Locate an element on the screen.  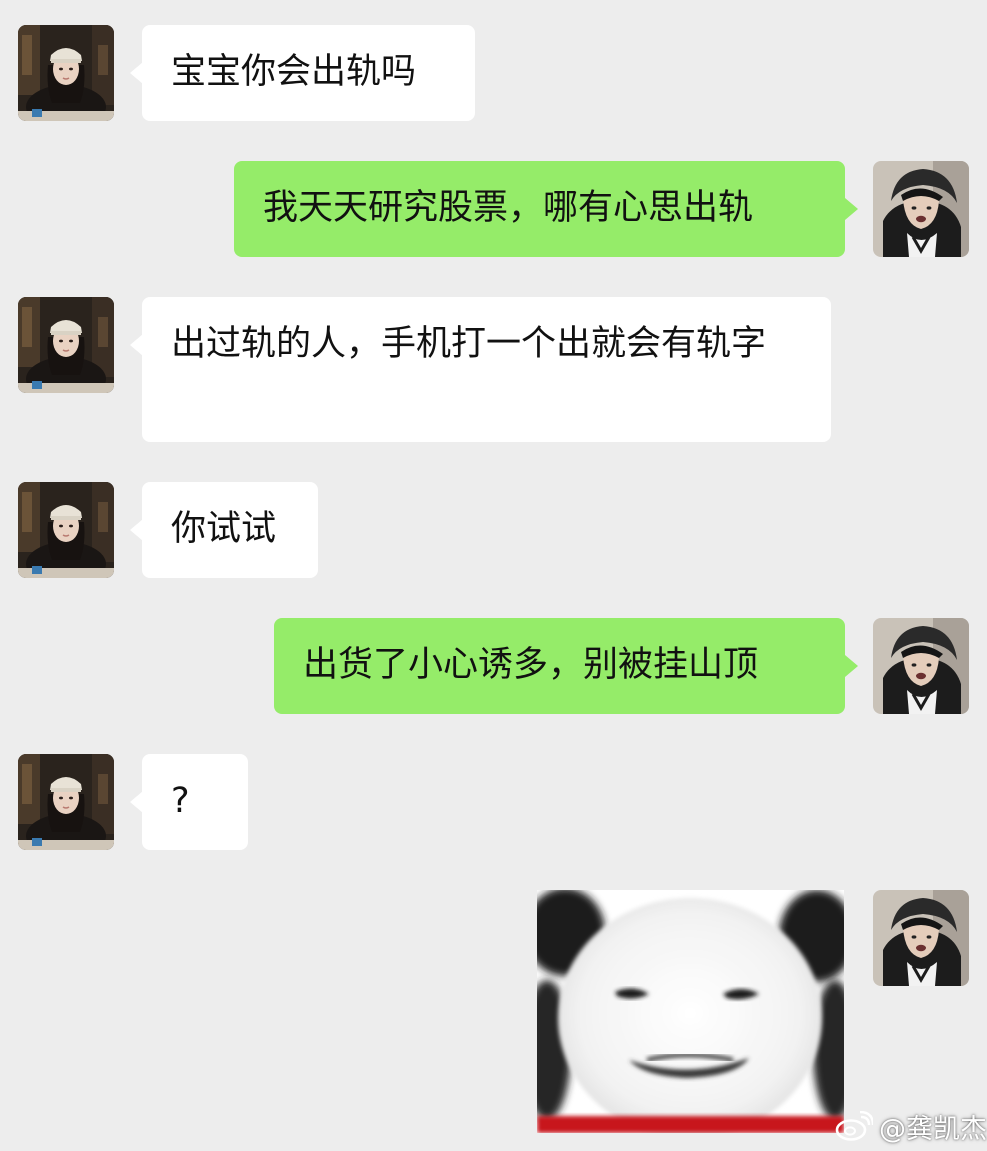
outgoing-message-bubble: 出货了小心诱多，别被挂山顶 is located at coordinates (559, 666).